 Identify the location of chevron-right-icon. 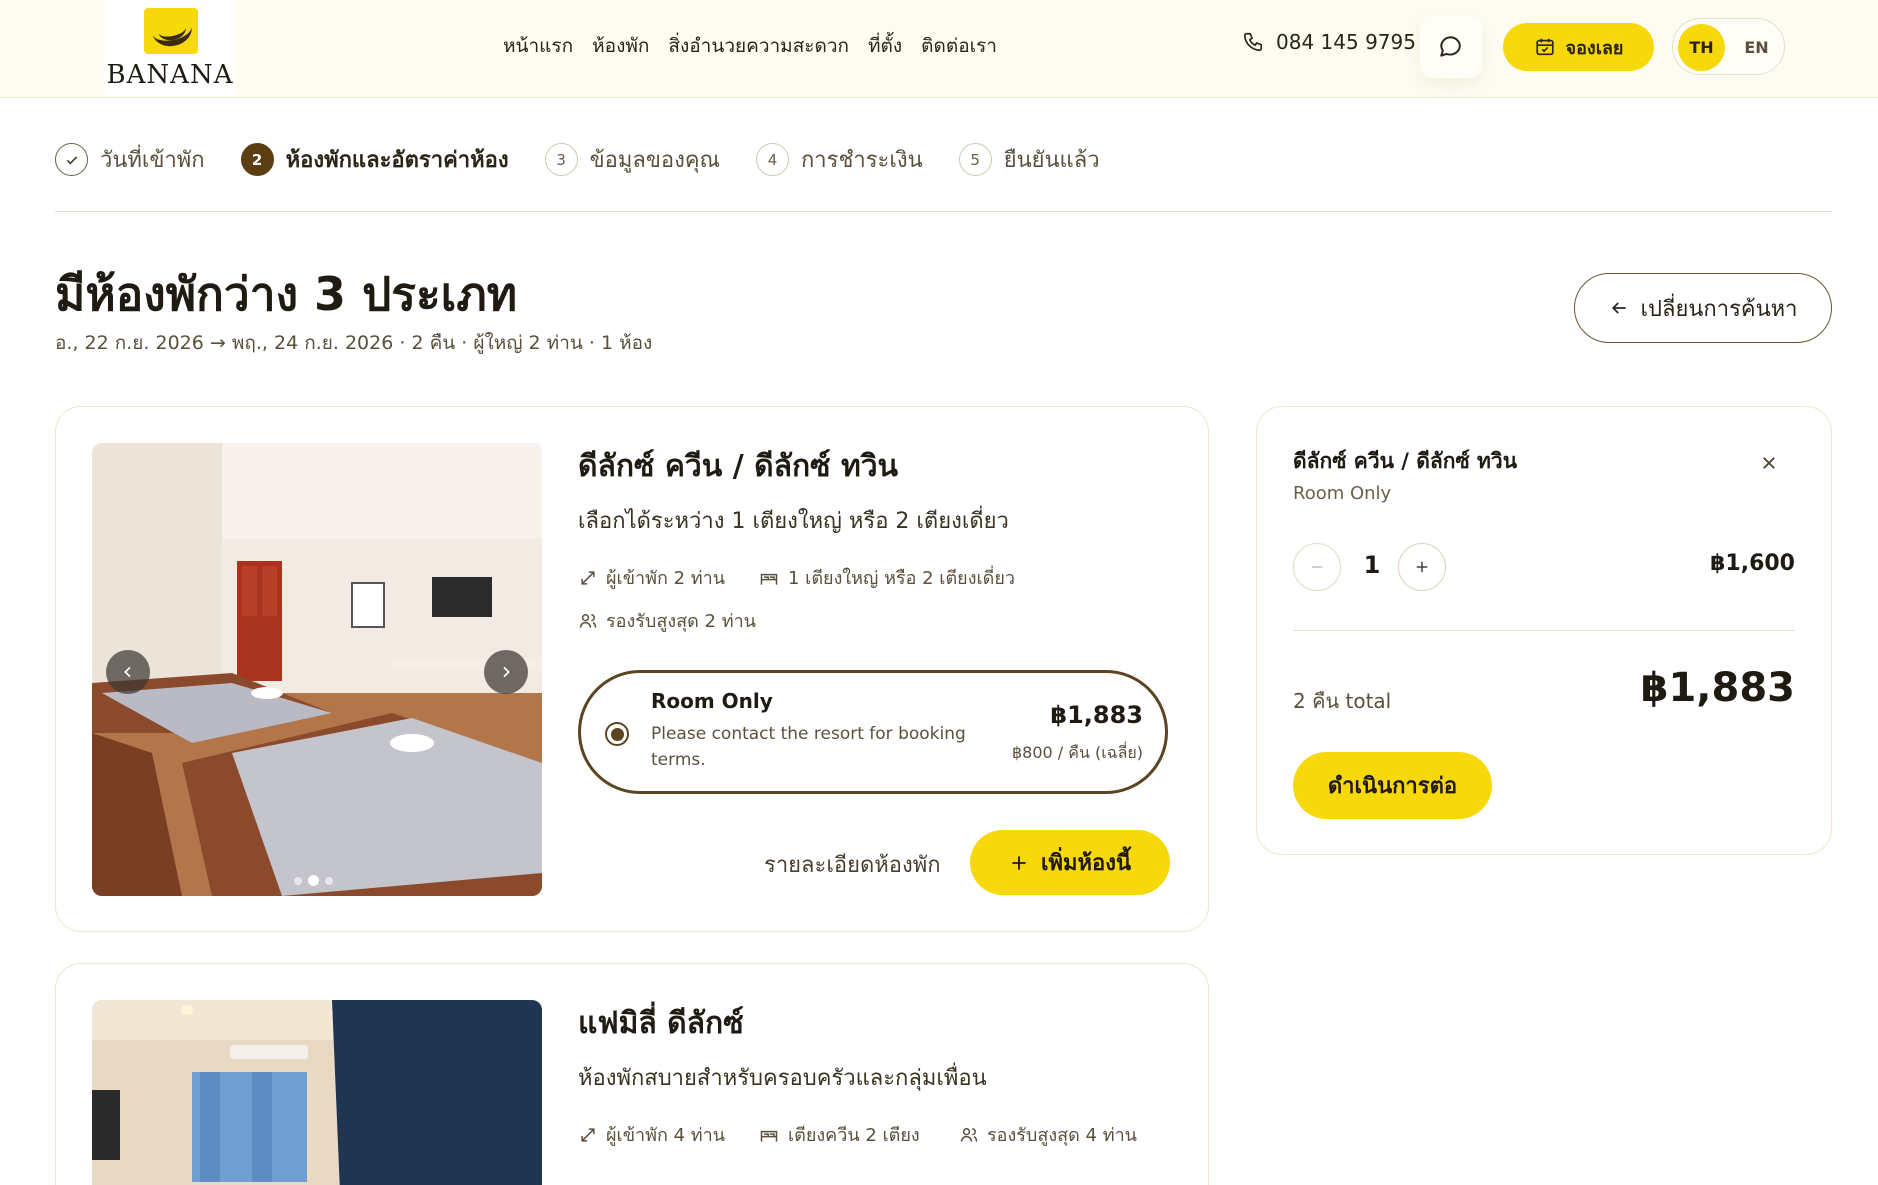
(506, 672).